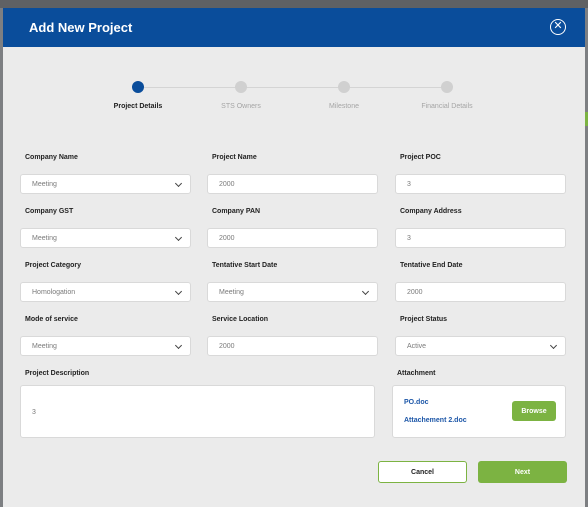 Image resolution: width=588 pixels, height=507 pixels. I want to click on mode-of-service-select: Meeting, so click(105, 346).